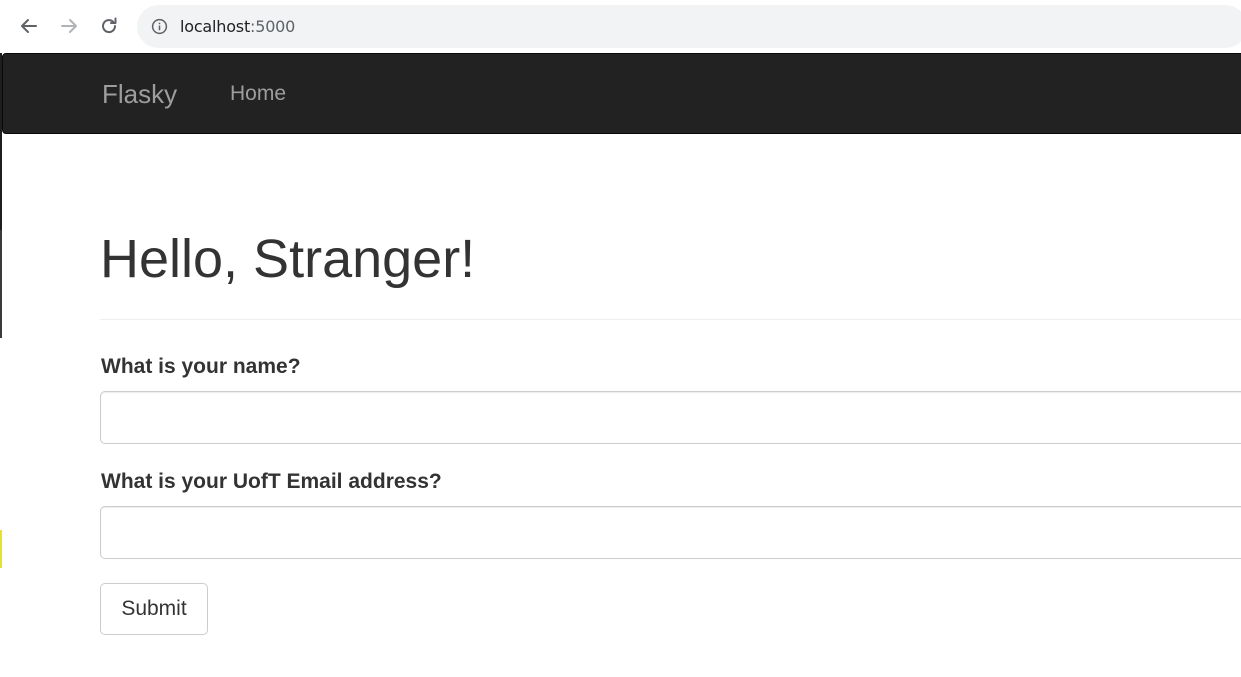  What do you see at coordinates (670, 532) in the screenshot?
I see `email-input` at bounding box center [670, 532].